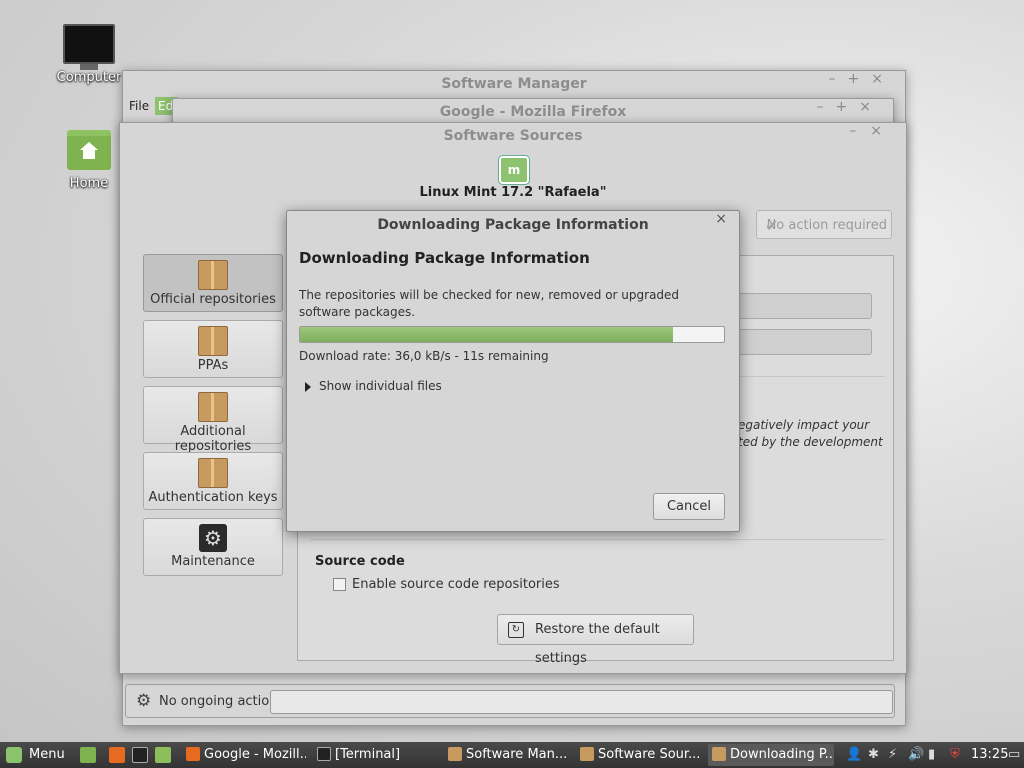  I want to click on warning-text-line1: egatively impact your, so click(804, 425).